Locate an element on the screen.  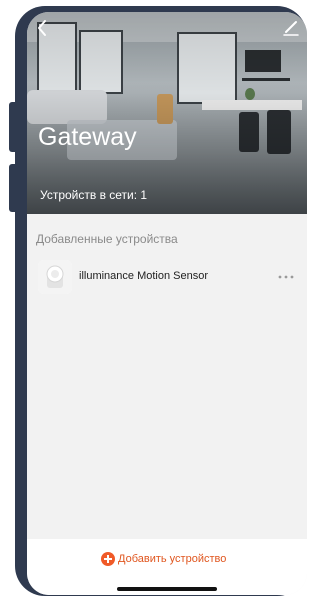
device-name: illuminance Motion Sensor is located at coordinates (144, 276).